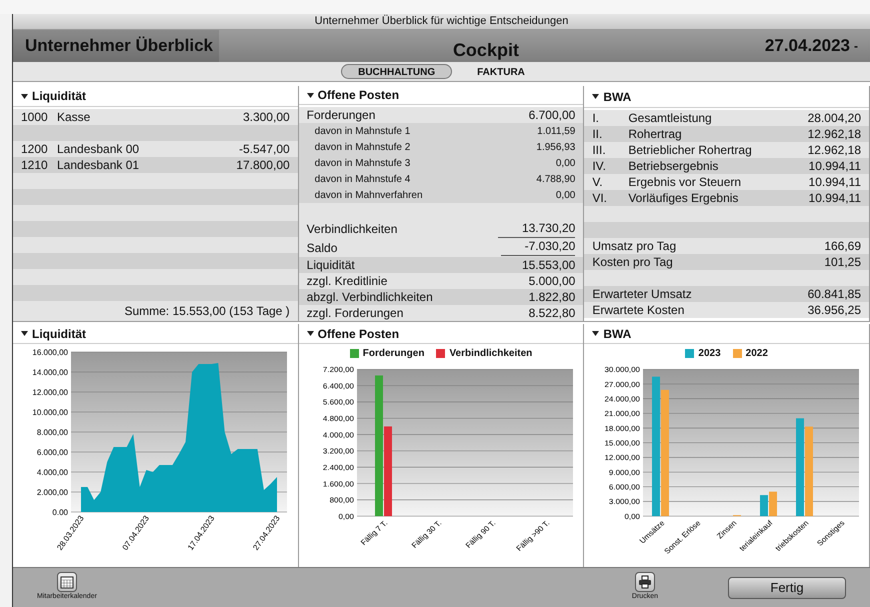 The width and height of the screenshot is (870, 607). Describe the element at coordinates (552, 115) in the screenshot. I see `row-value: 6.700,00` at that location.